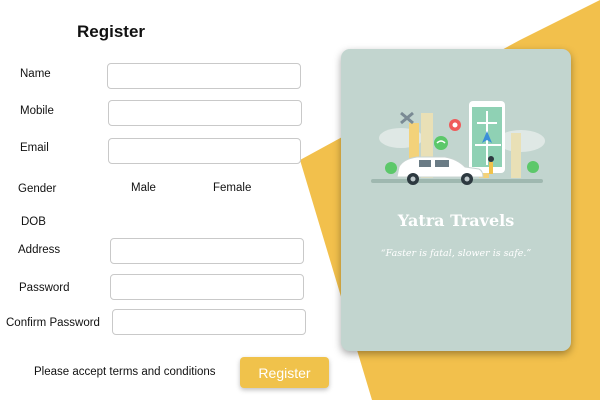 The width and height of the screenshot is (600, 400). Describe the element at coordinates (39, 250) in the screenshot. I see `address-label: Address` at that location.